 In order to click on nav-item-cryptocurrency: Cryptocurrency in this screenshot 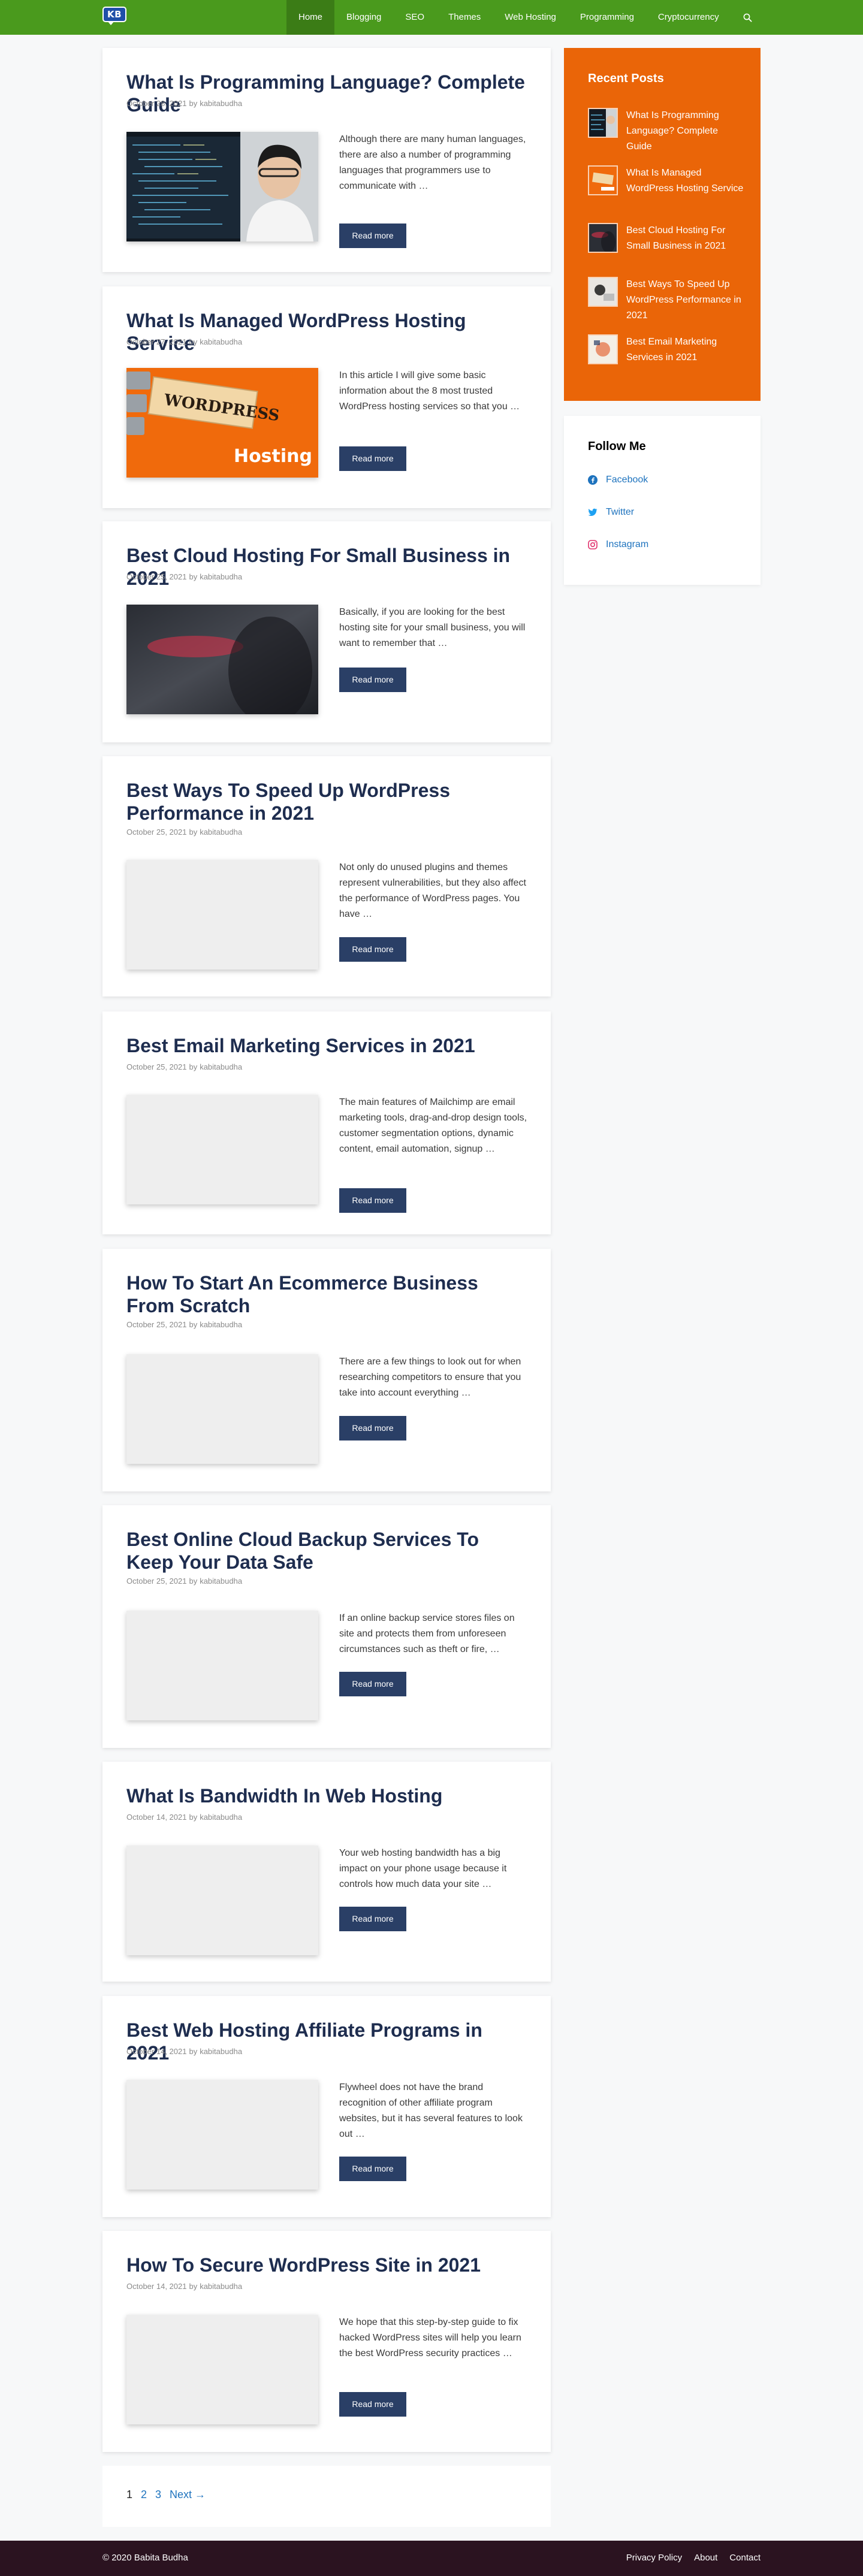, I will do `click(689, 18)`.